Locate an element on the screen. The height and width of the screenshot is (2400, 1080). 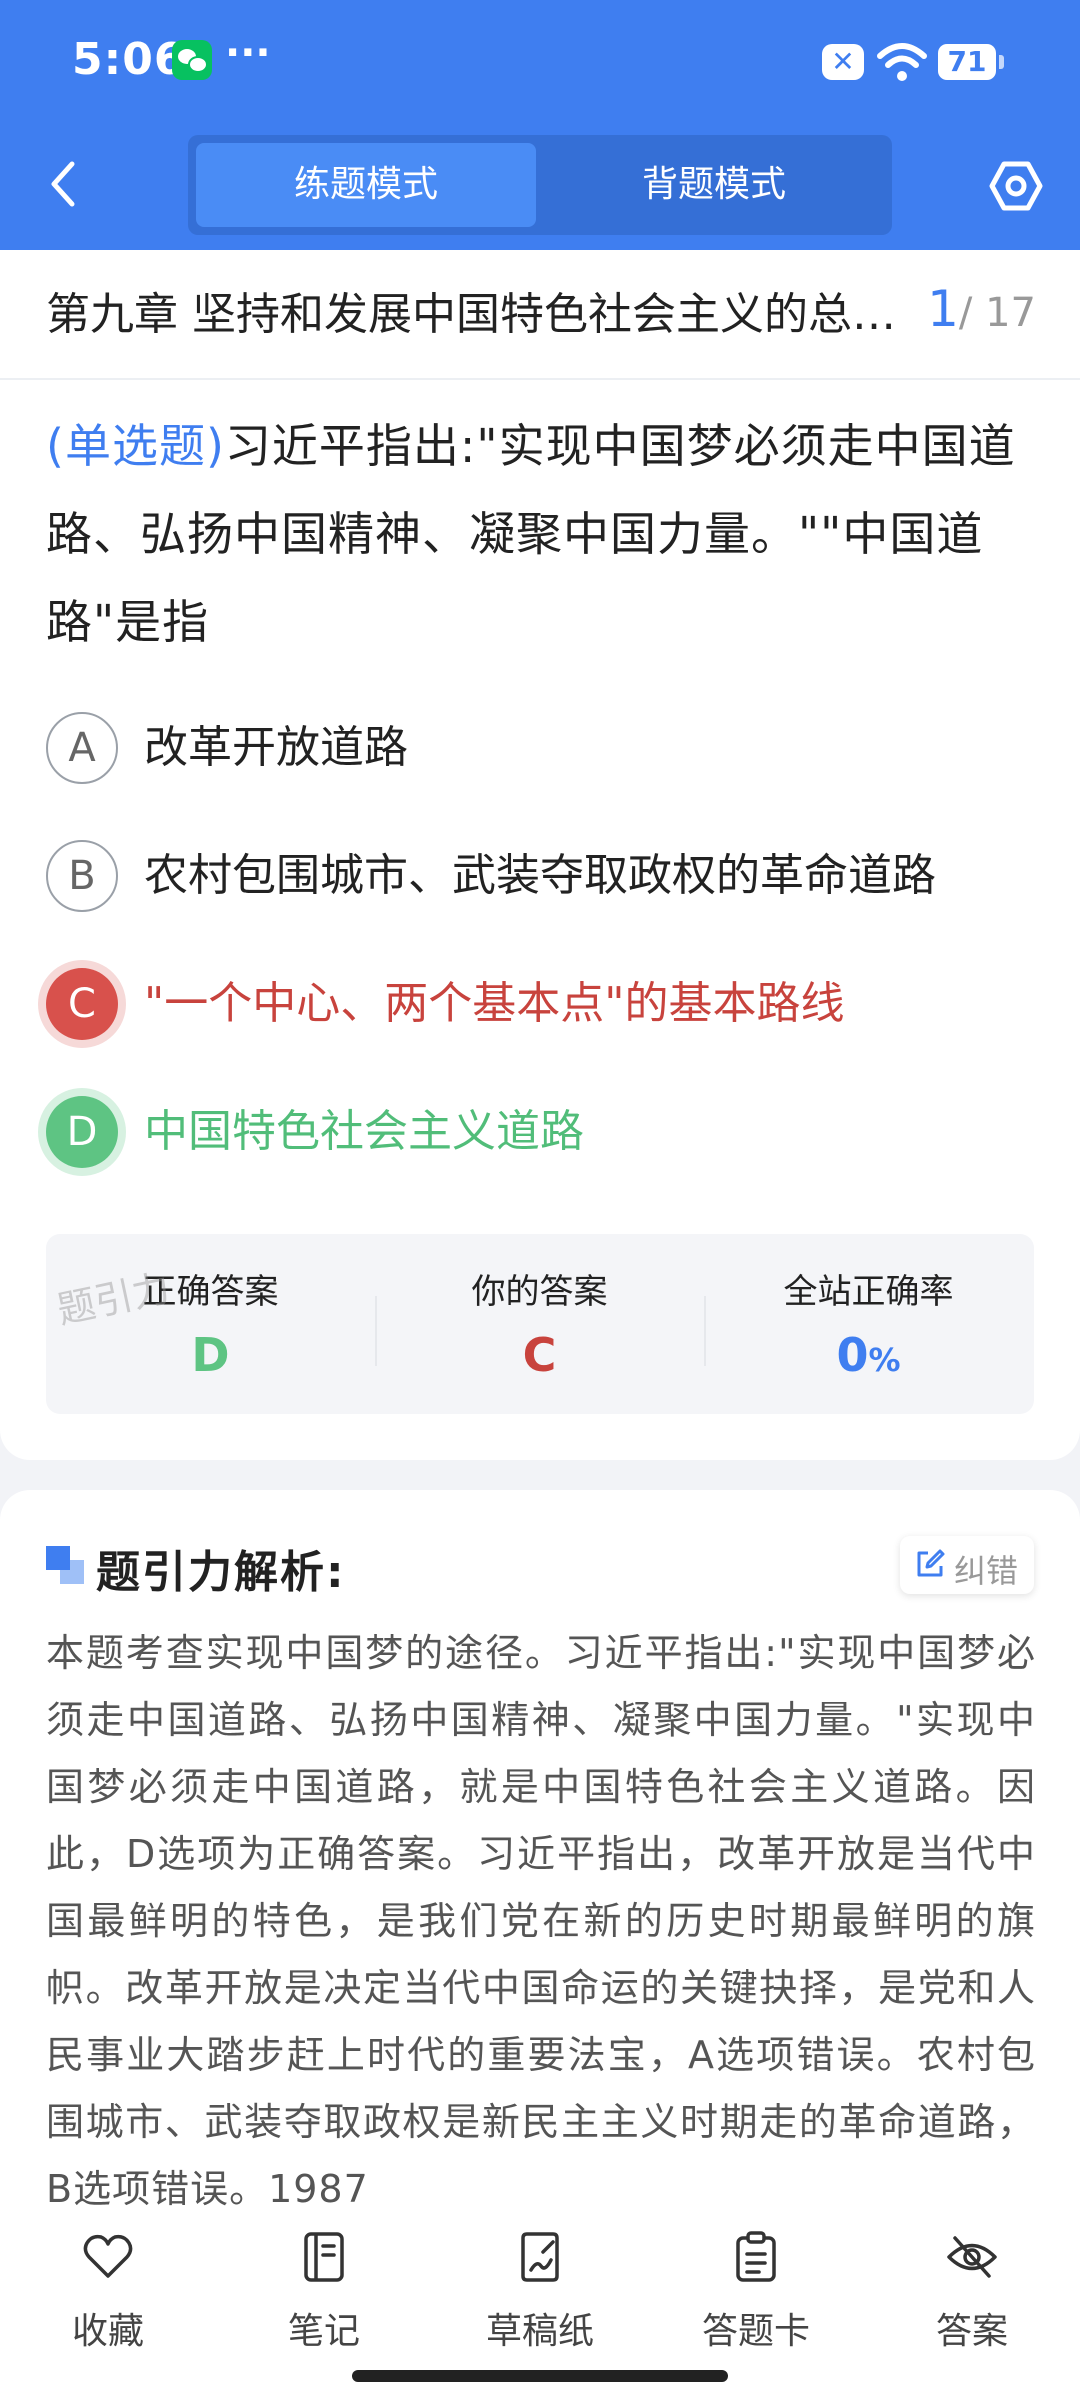
option-letter: B is located at coordinates (82, 876).